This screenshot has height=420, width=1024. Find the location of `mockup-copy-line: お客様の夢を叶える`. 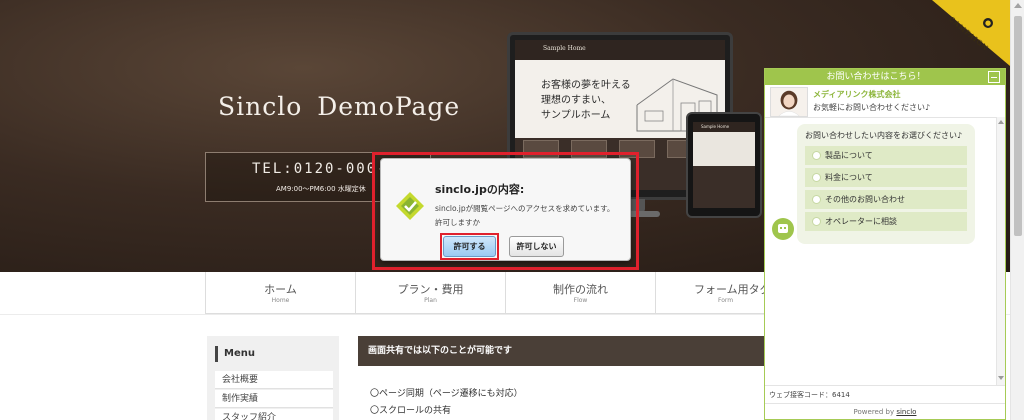

mockup-copy-line: お客様の夢を叶える is located at coordinates (586, 85).